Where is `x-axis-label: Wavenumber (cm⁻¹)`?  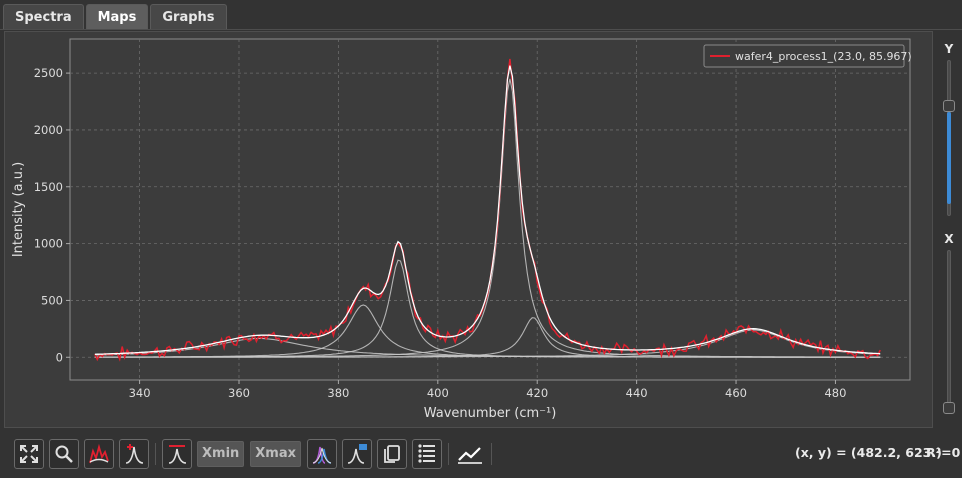 x-axis-label: Wavenumber (cm⁻¹) is located at coordinates (490, 413).